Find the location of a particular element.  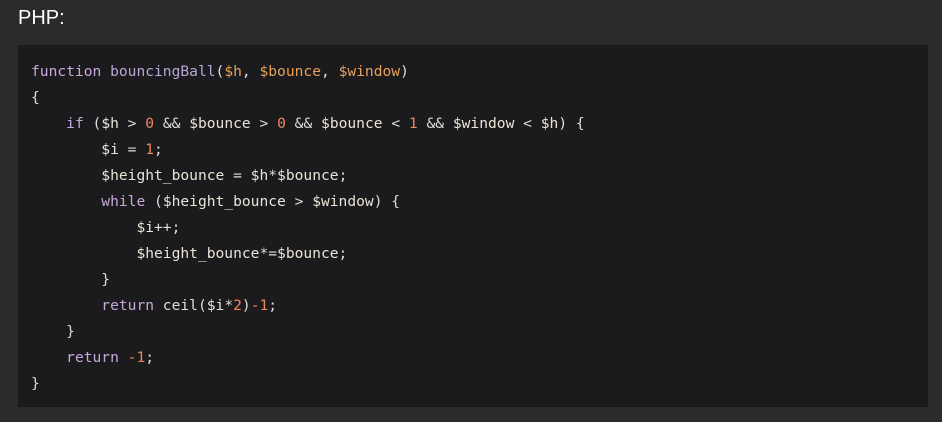

code-token: *= is located at coordinates (268, 253).